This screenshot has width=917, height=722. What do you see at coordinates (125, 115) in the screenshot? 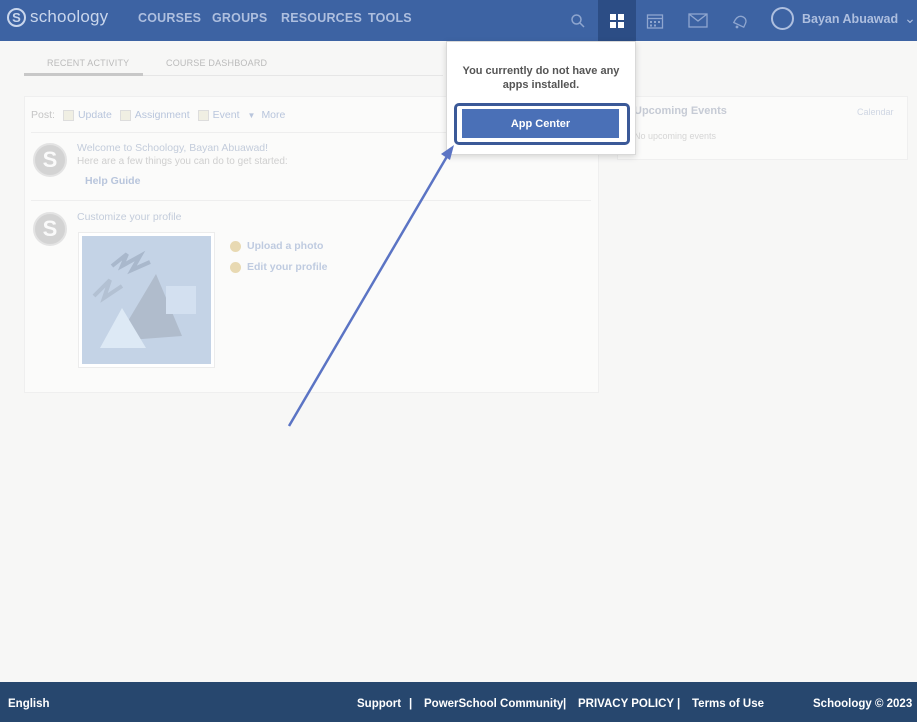
I see `assignment-icon` at bounding box center [125, 115].